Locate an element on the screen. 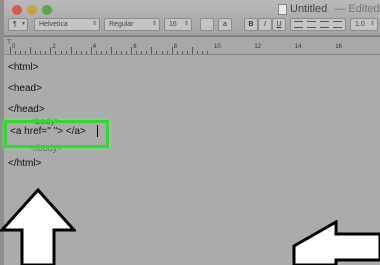  text-color-button: a is located at coordinates (225, 24).